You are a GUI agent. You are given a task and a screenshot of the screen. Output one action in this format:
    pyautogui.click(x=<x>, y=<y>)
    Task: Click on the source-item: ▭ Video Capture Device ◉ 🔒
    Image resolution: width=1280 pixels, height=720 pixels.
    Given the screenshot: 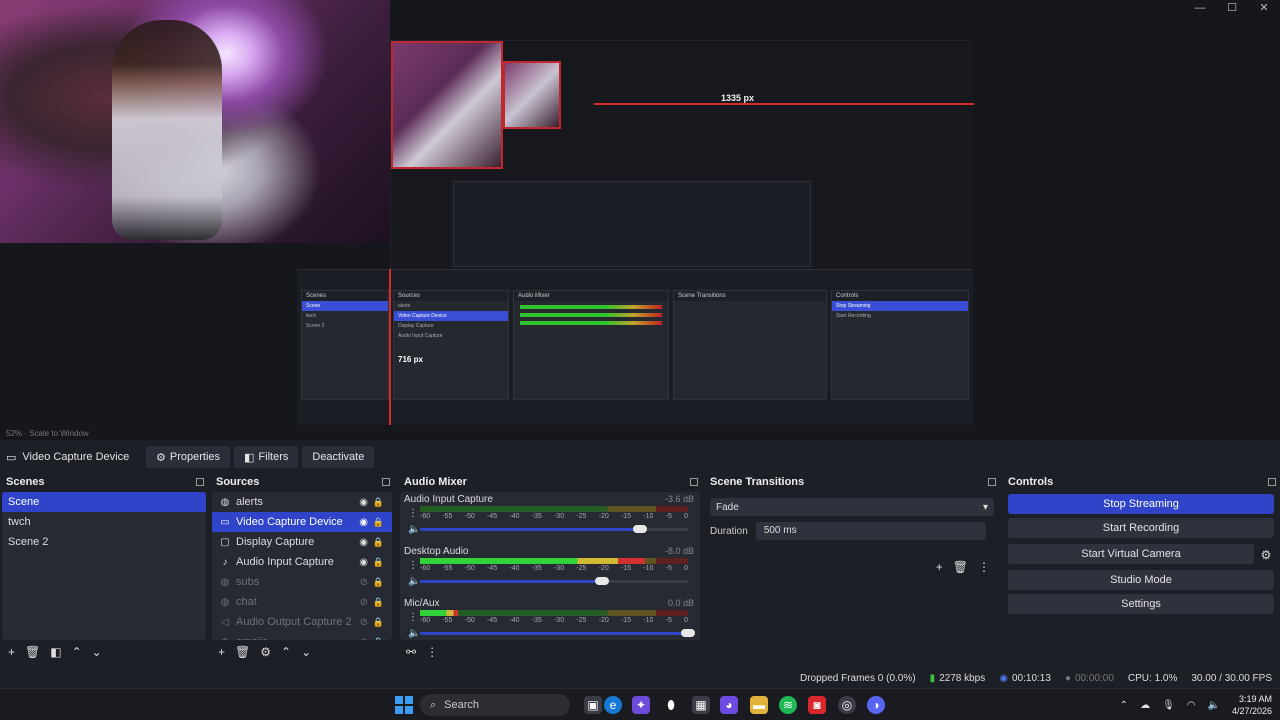 What is the action you would take?
    pyautogui.click(x=302, y=522)
    